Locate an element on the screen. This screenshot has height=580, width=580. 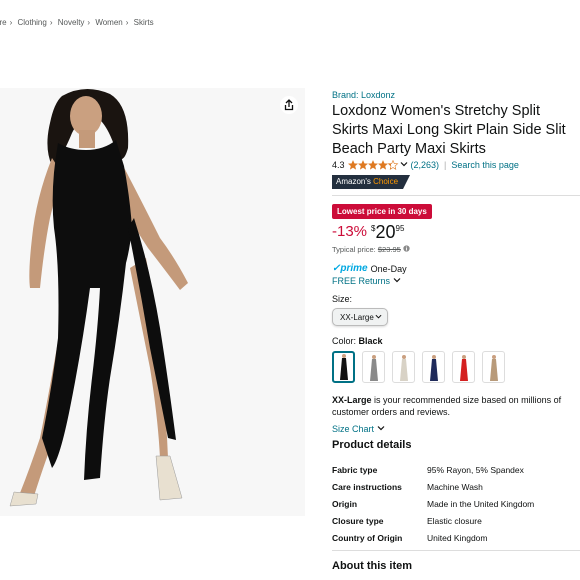
price-block: -13% $ 20 95 is located at coordinates (368, 232).